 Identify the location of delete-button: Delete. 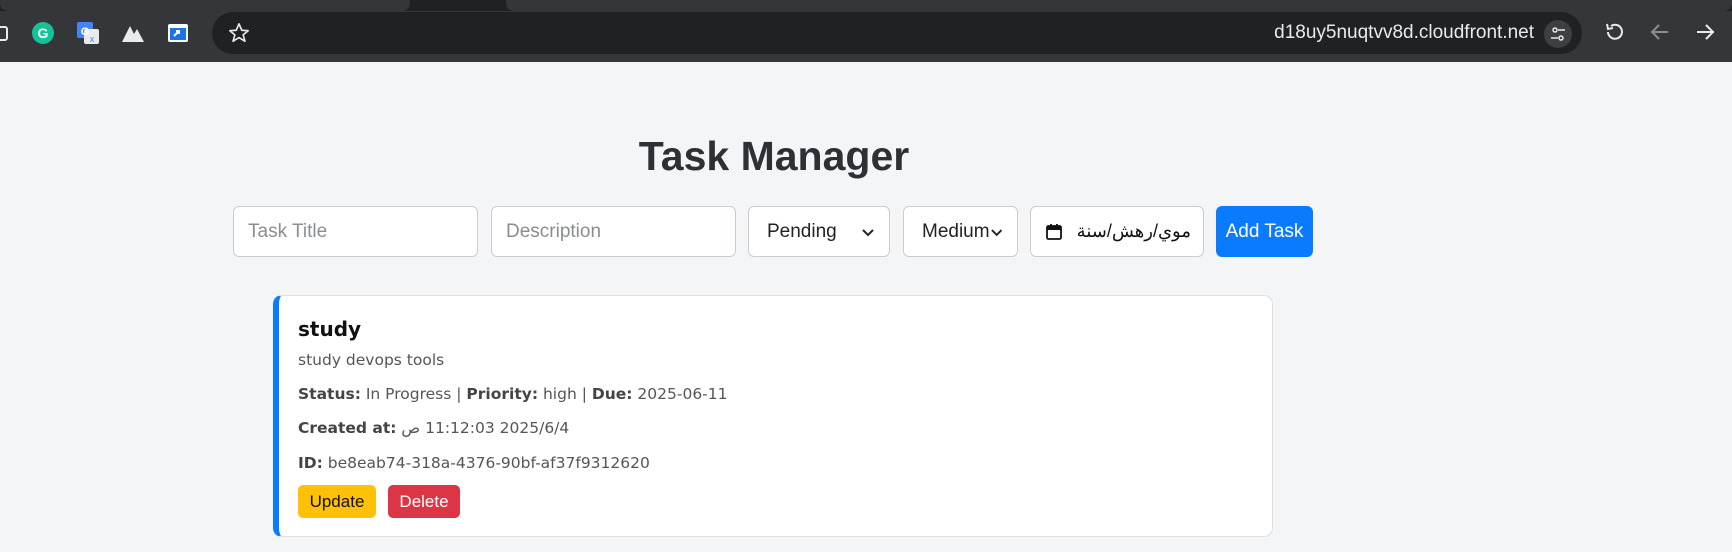
(424, 501).